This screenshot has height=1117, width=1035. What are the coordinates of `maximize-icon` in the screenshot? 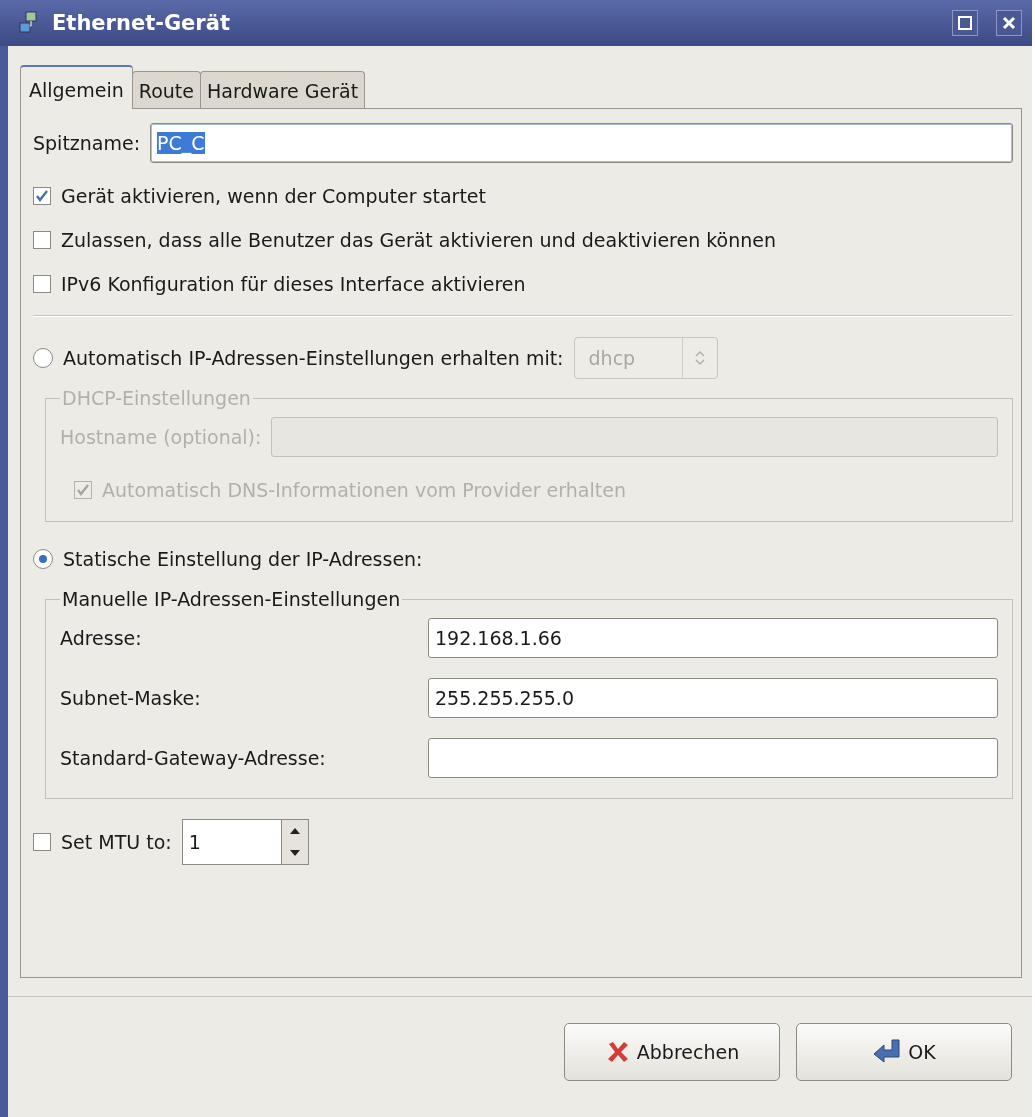 It's located at (965, 23).